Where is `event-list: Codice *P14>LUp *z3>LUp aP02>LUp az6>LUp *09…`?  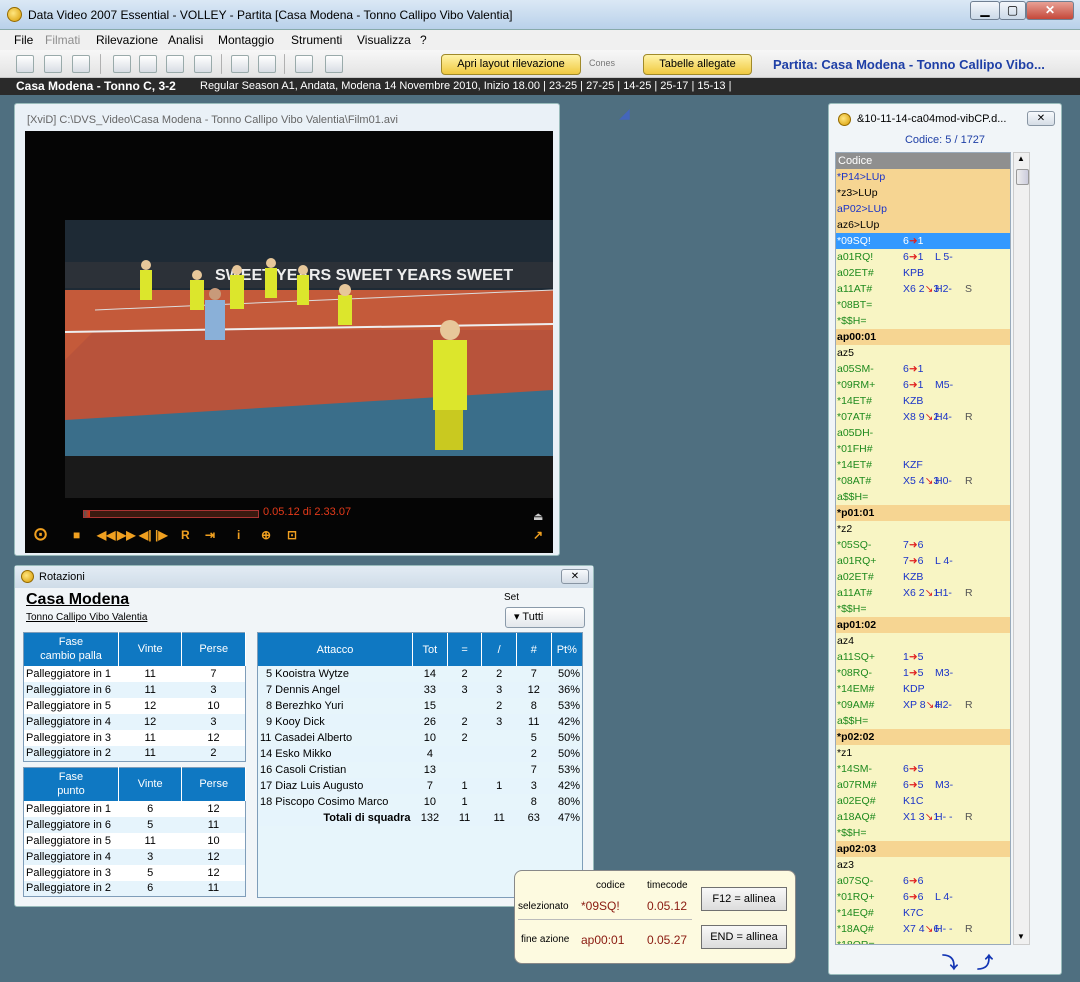
event-list: Codice *P14>LUp *z3>LUp aP02>LUp az6>LUp *09… is located at coordinates (923, 548).